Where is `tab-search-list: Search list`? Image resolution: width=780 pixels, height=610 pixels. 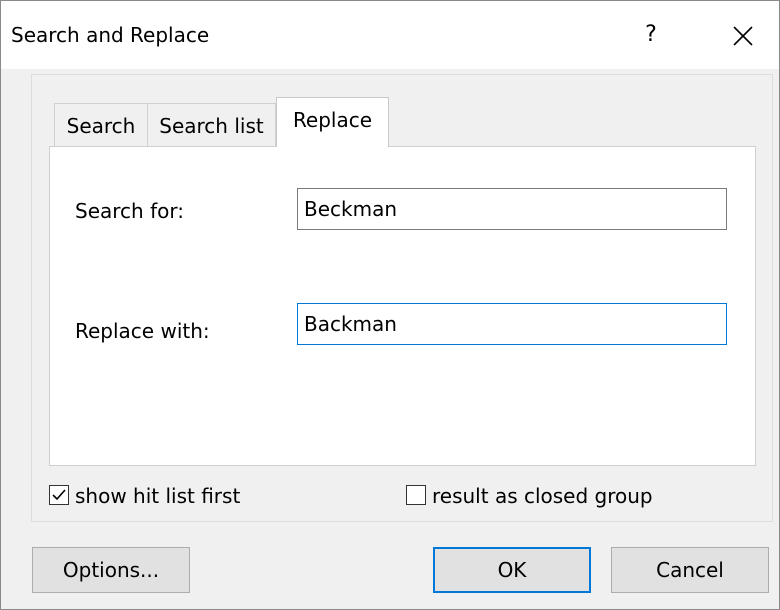 tab-search-list: Search list is located at coordinates (211, 125).